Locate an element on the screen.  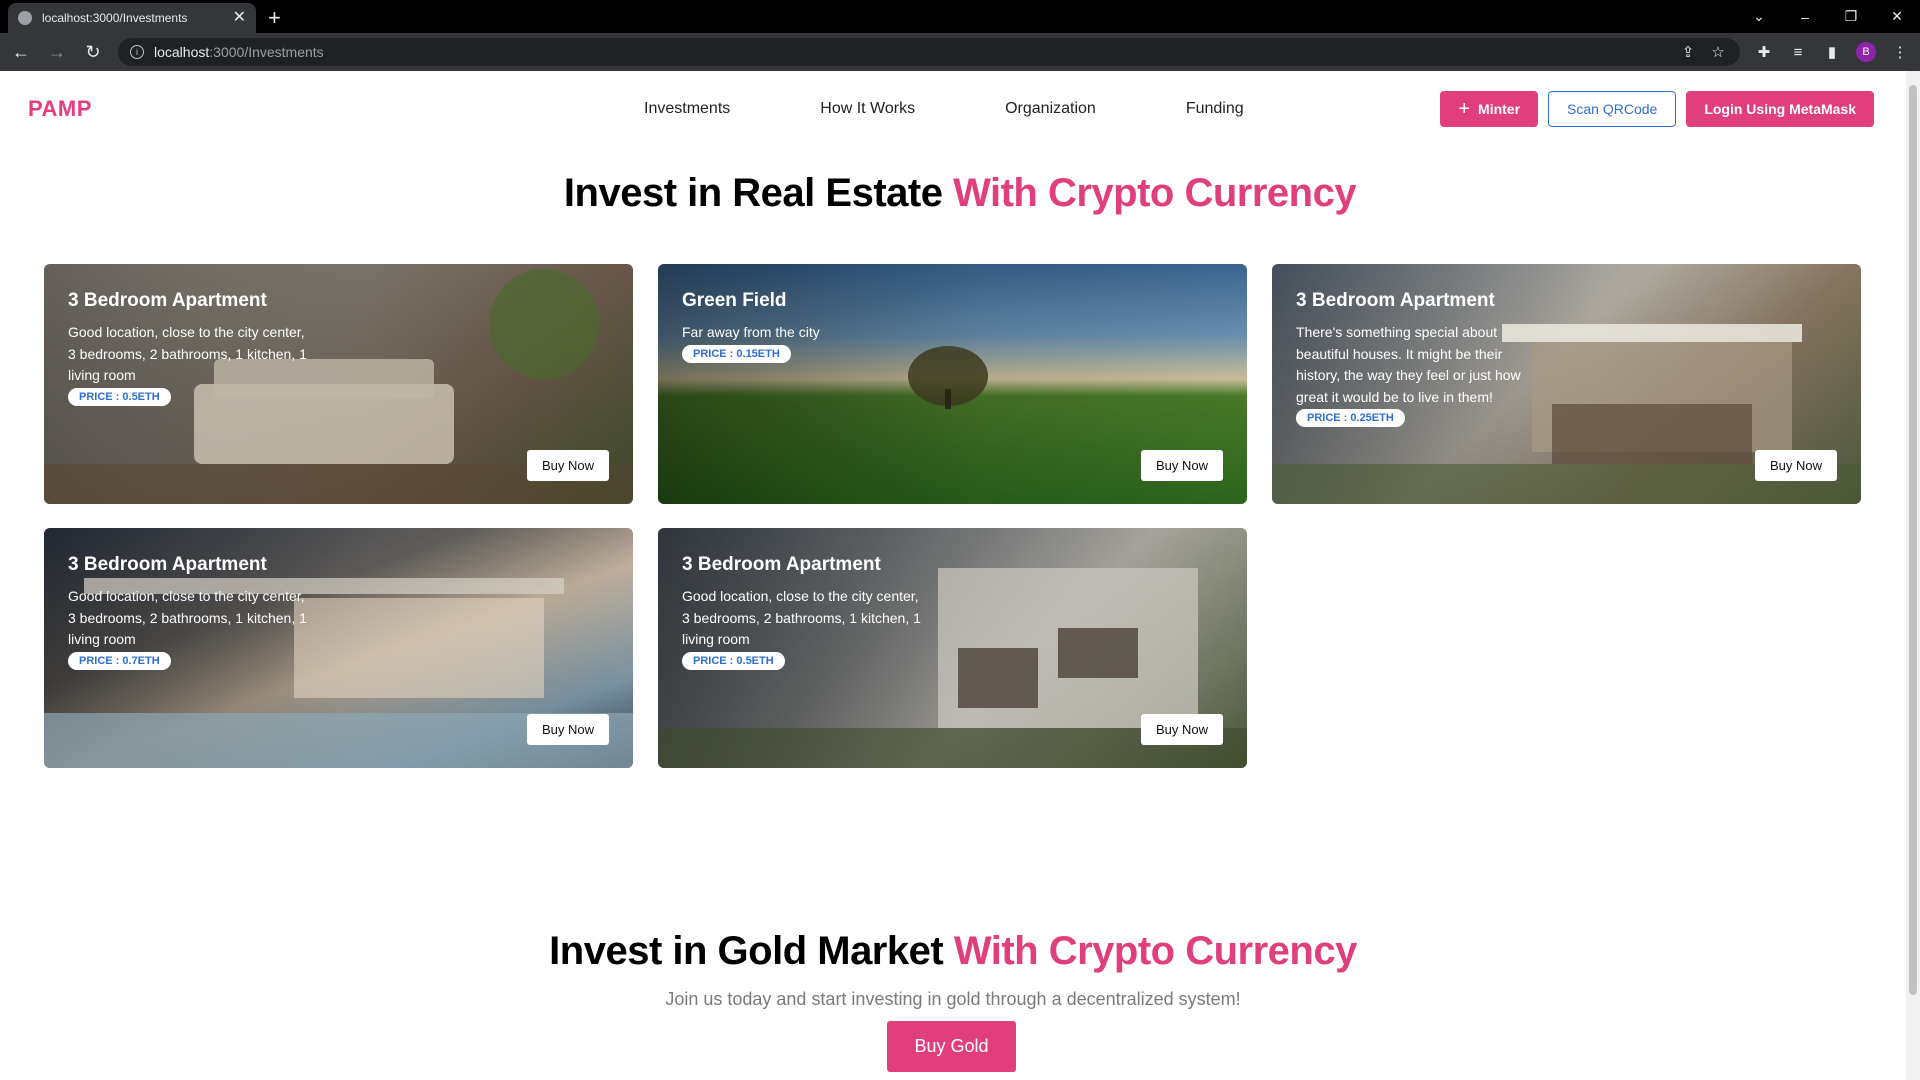
tab-title: localhost:3000/Investments is located at coordinates (115, 18).